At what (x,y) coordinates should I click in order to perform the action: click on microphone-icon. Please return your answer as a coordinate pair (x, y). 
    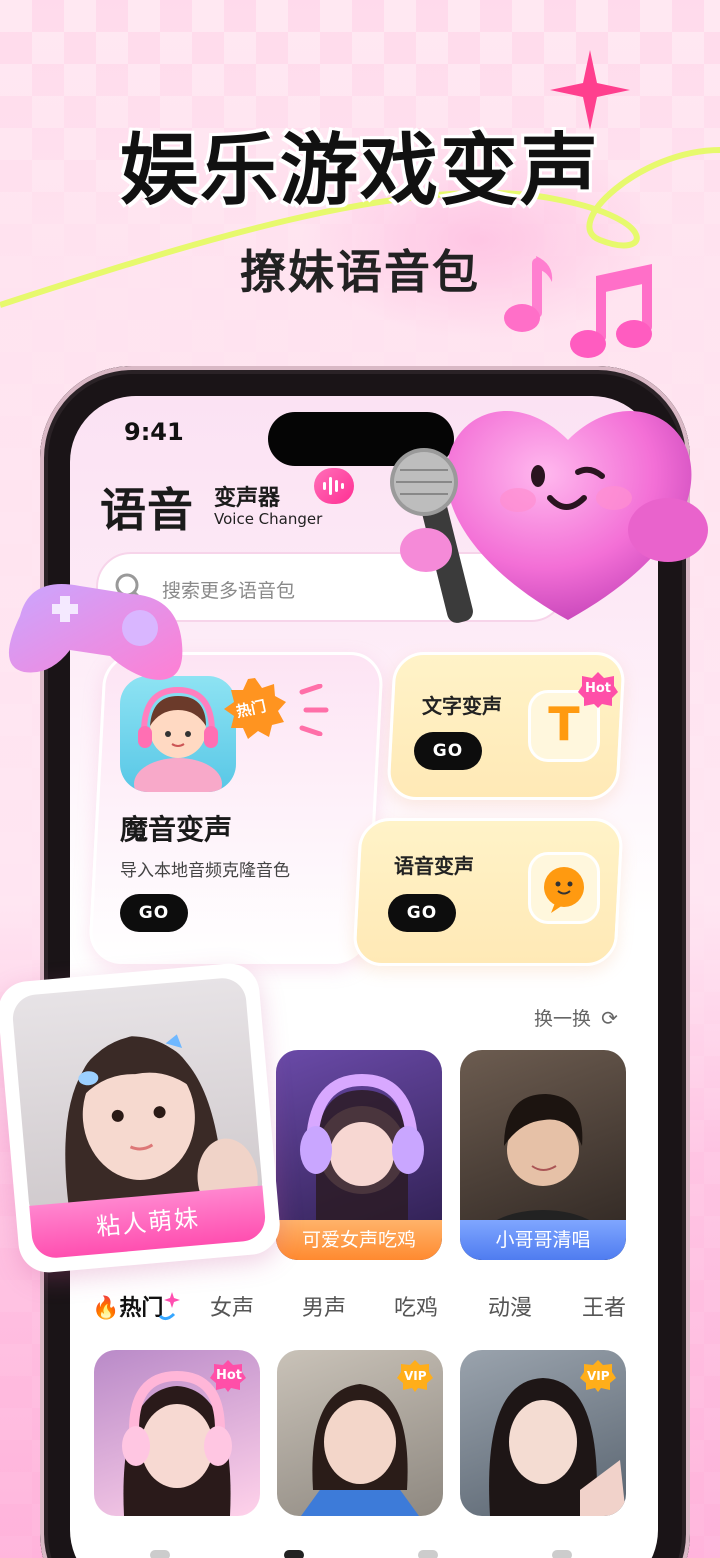
    Looking at the image, I should click on (431, 535).